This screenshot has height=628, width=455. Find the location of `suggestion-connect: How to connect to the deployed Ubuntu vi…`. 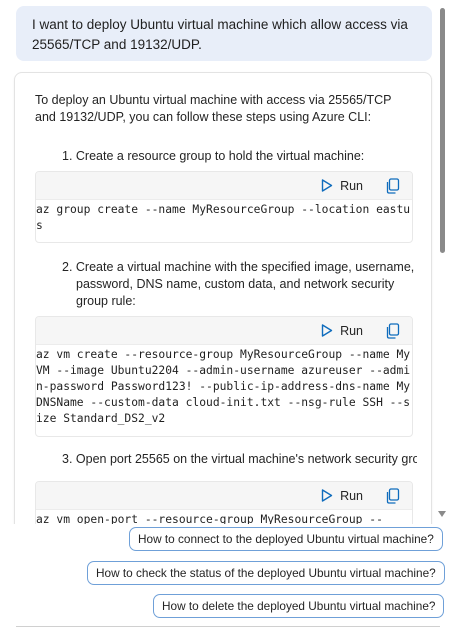

suggestion-connect: How to connect to the deployed Ubuntu vi… is located at coordinates (286, 539).